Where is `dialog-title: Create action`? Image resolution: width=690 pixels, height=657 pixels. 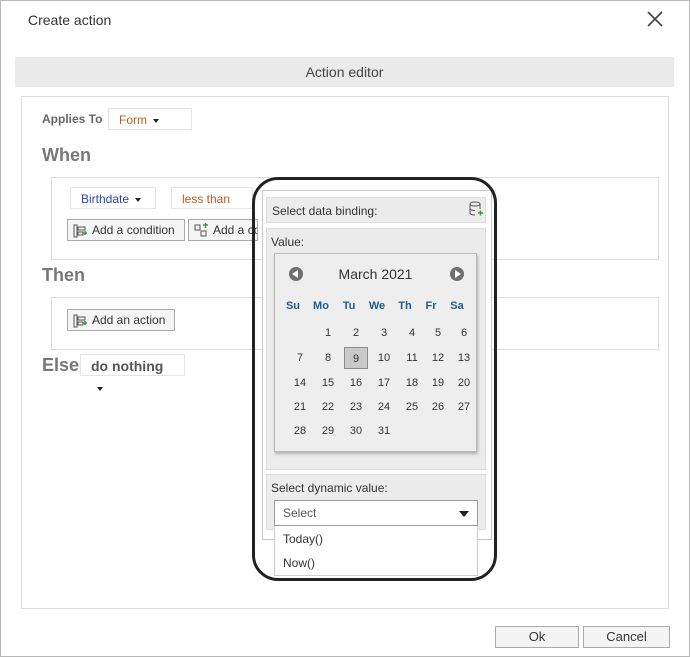
dialog-title: Create action is located at coordinates (70, 20).